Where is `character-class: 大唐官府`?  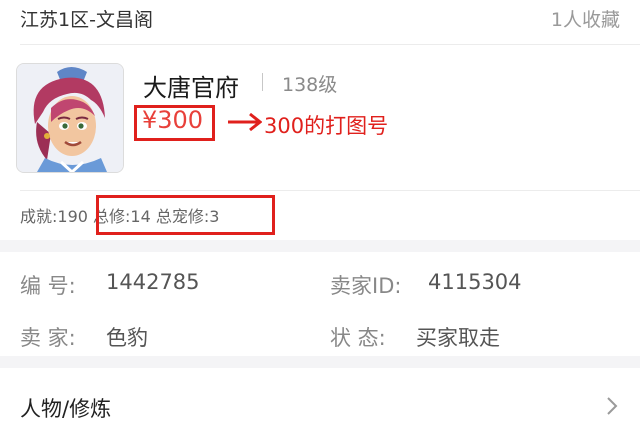 character-class: 大唐官府 is located at coordinates (191, 88).